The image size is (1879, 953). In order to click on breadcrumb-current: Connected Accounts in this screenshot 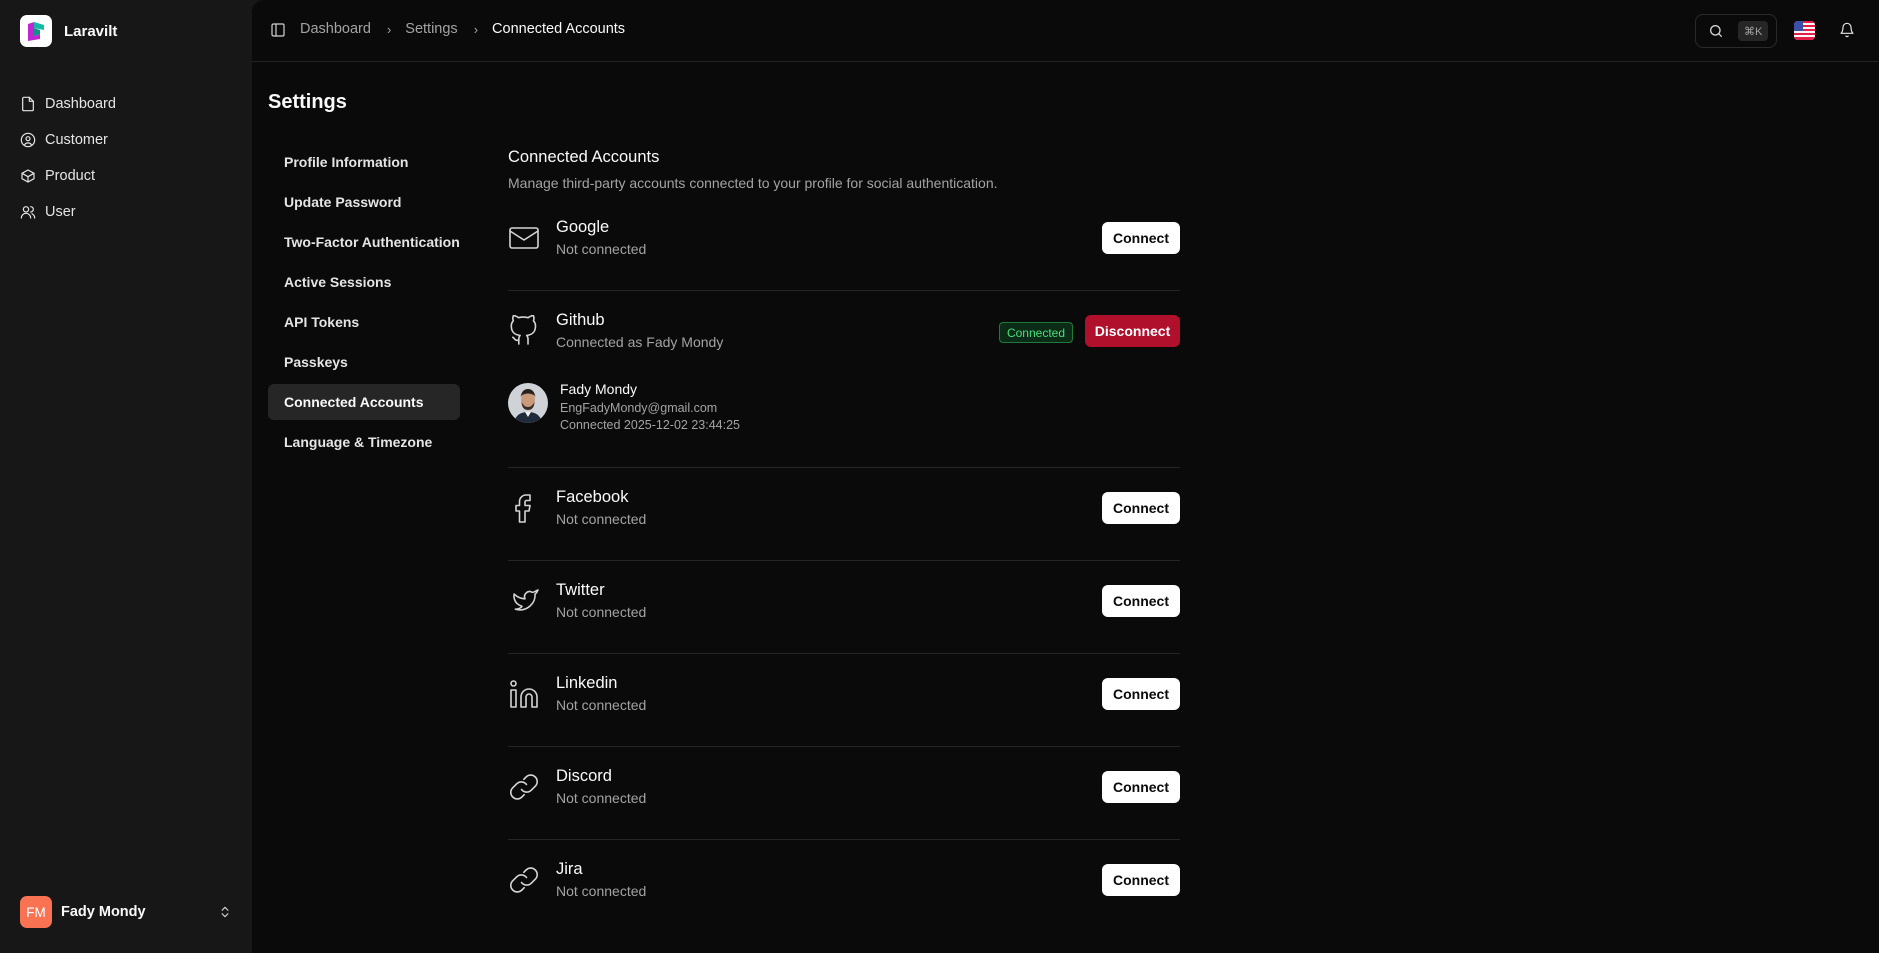, I will do `click(559, 29)`.